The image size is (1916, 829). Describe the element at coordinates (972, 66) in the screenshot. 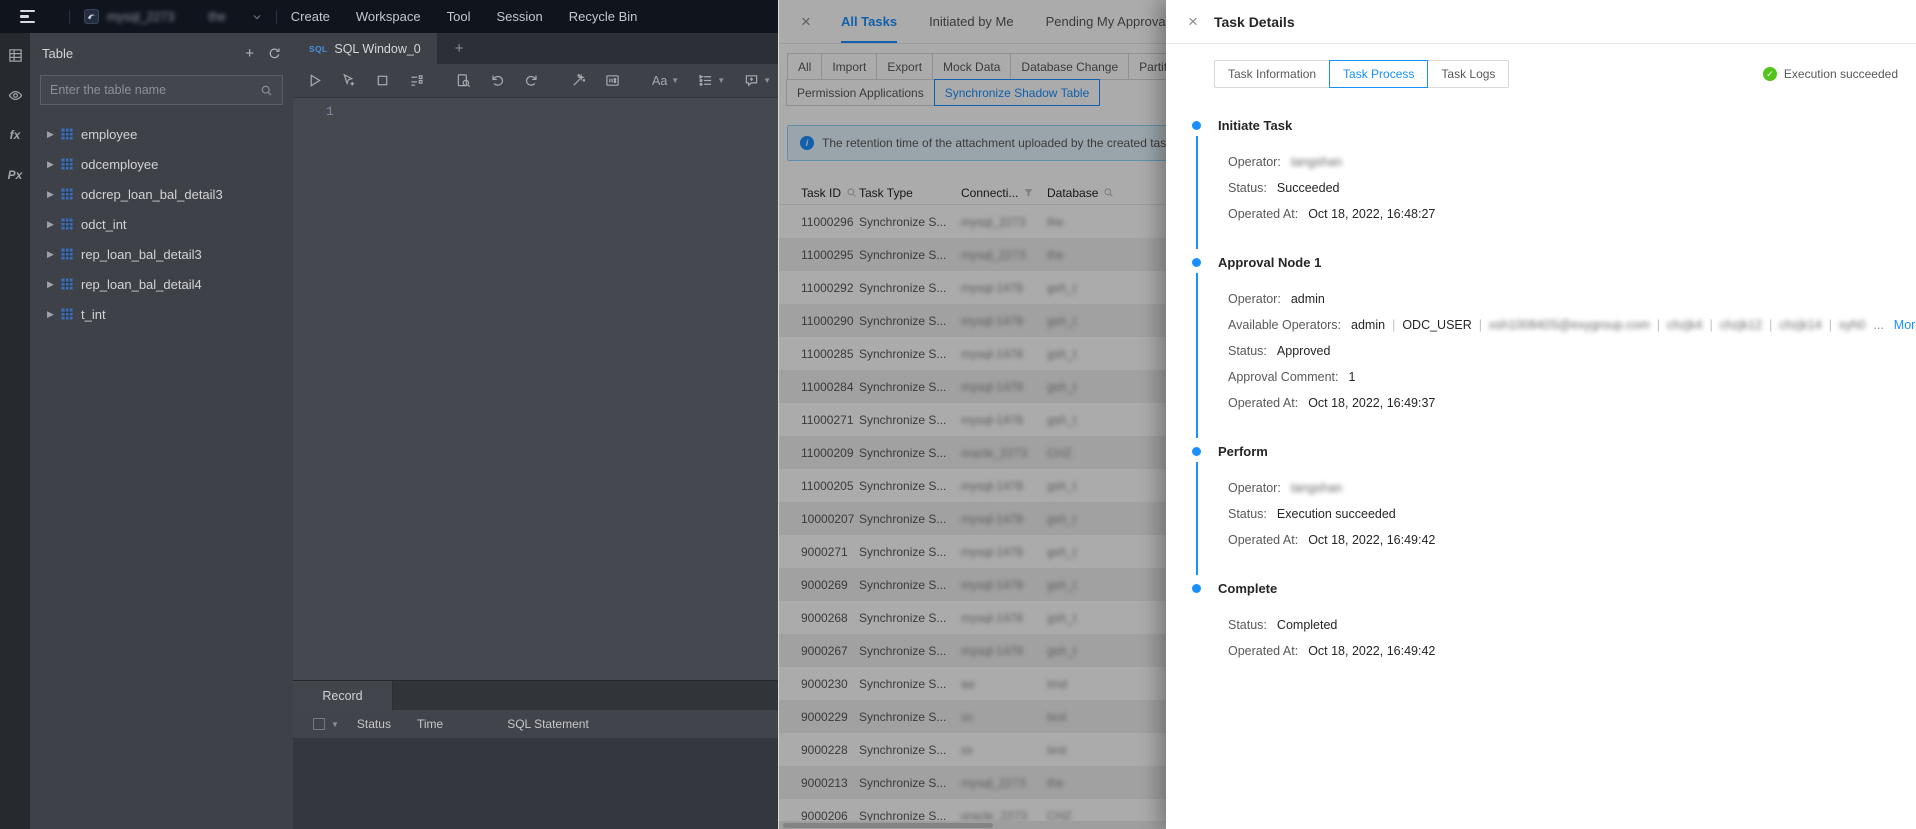

I see `filter-mock-data: Mock Data` at that location.